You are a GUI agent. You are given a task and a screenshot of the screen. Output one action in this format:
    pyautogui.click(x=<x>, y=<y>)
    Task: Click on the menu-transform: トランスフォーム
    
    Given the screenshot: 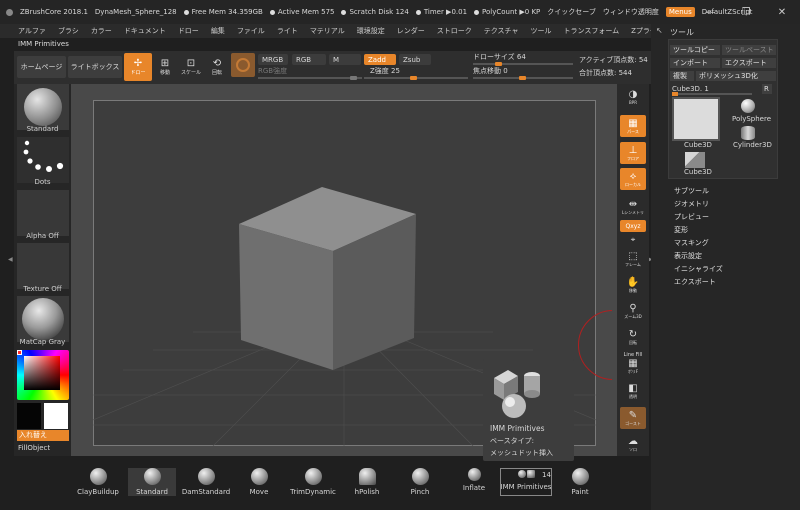 What is the action you would take?
    pyautogui.click(x=591, y=31)
    